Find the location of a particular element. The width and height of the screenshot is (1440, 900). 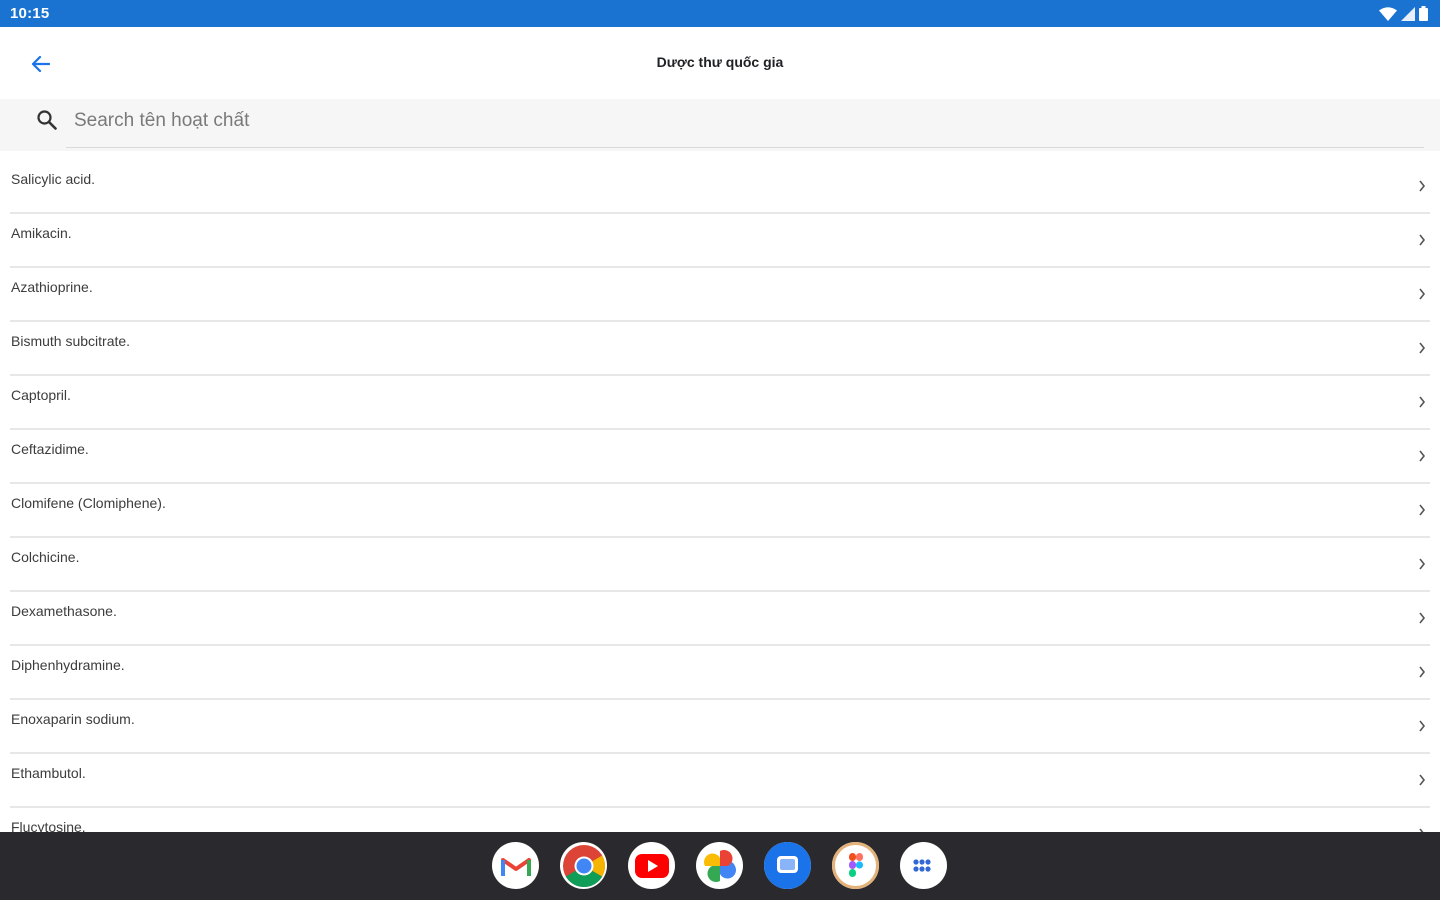

page-title: Dược thư quốc gia is located at coordinates (720, 62).